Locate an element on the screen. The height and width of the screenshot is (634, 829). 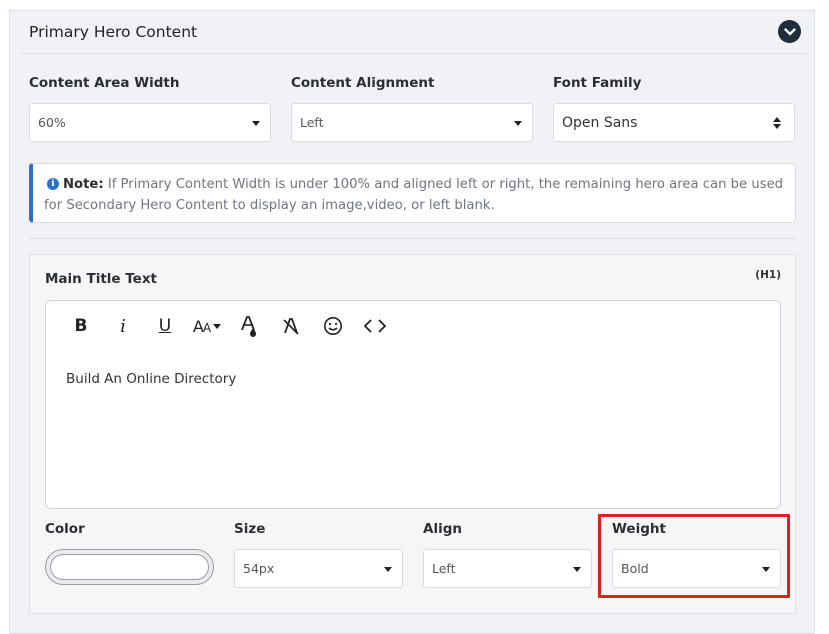
content-area-width-label: Content Area Width is located at coordinates (104, 83).